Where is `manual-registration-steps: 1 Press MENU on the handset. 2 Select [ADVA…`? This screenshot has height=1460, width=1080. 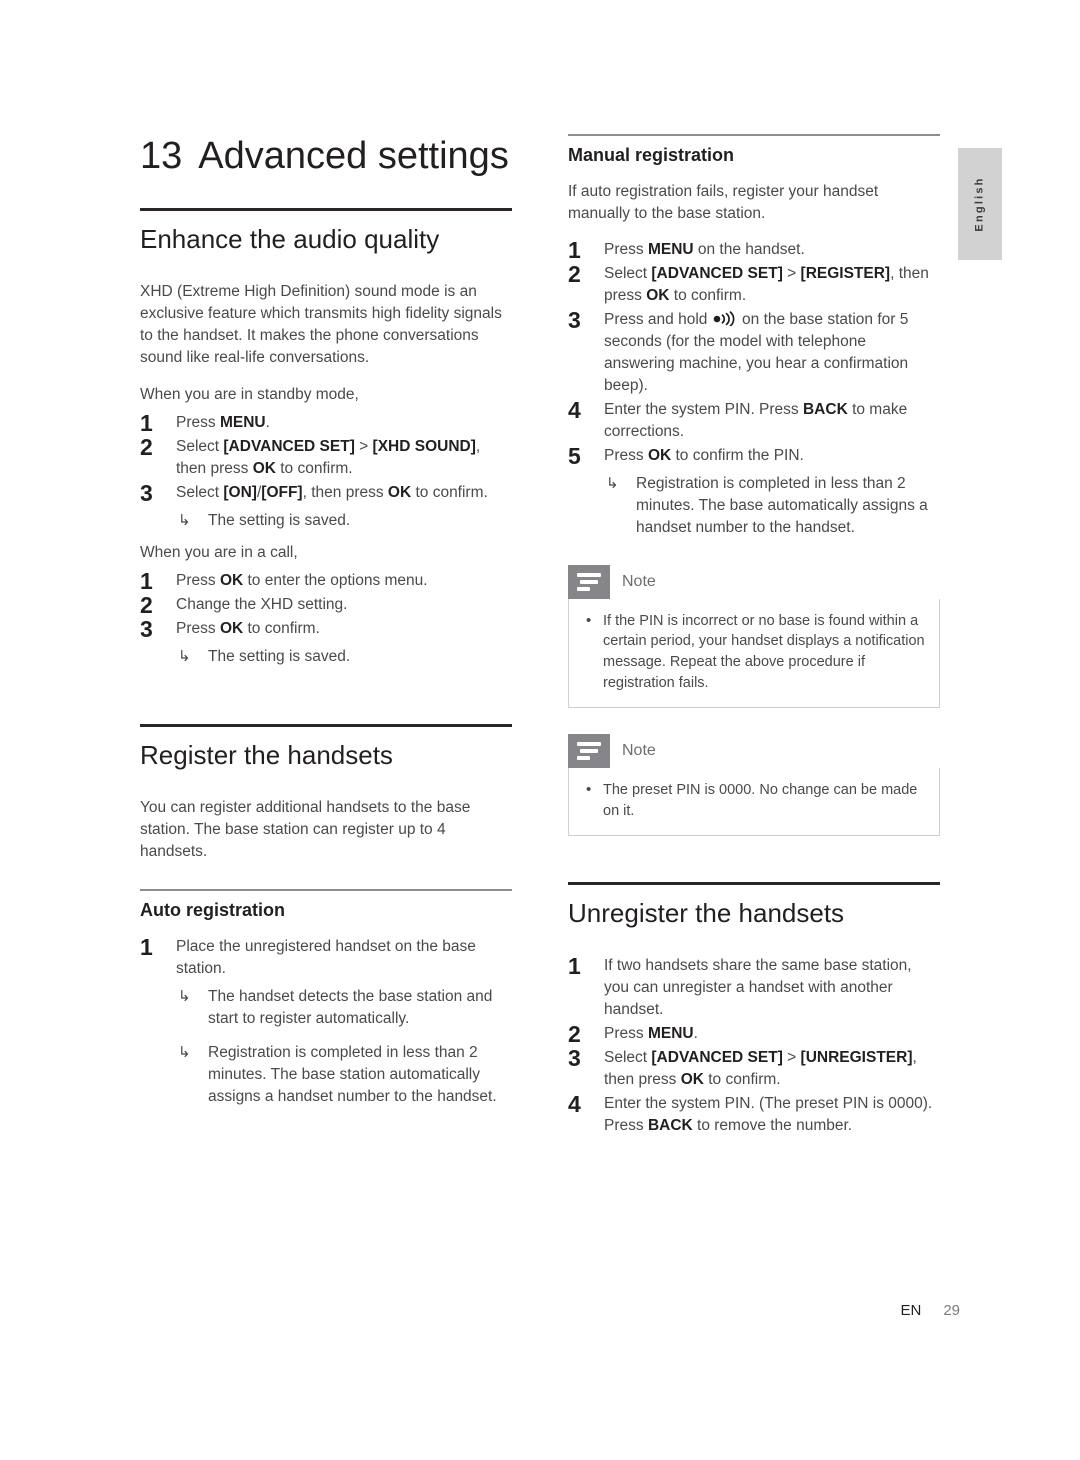
manual-registration-steps: 1 Press MENU on the handset. 2 Select [ADVA… is located at coordinates (754, 388).